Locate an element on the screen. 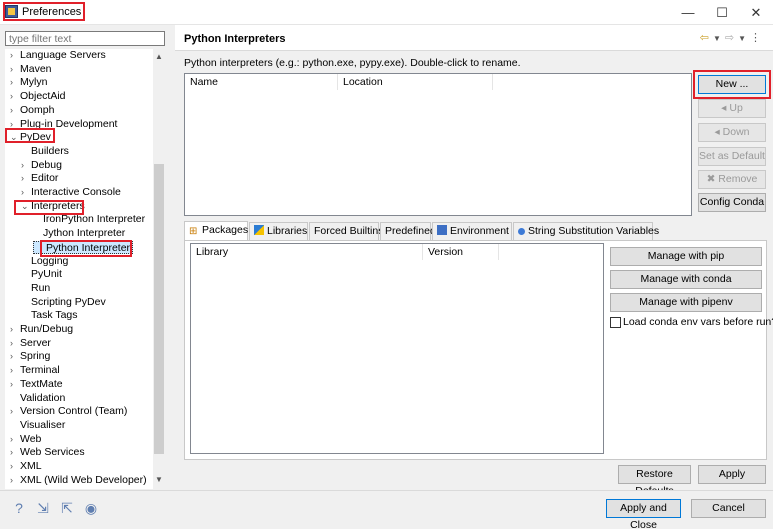 The height and width of the screenshot is (529, 773). tree-item: › Web Services is located at coordinates (47, 452).